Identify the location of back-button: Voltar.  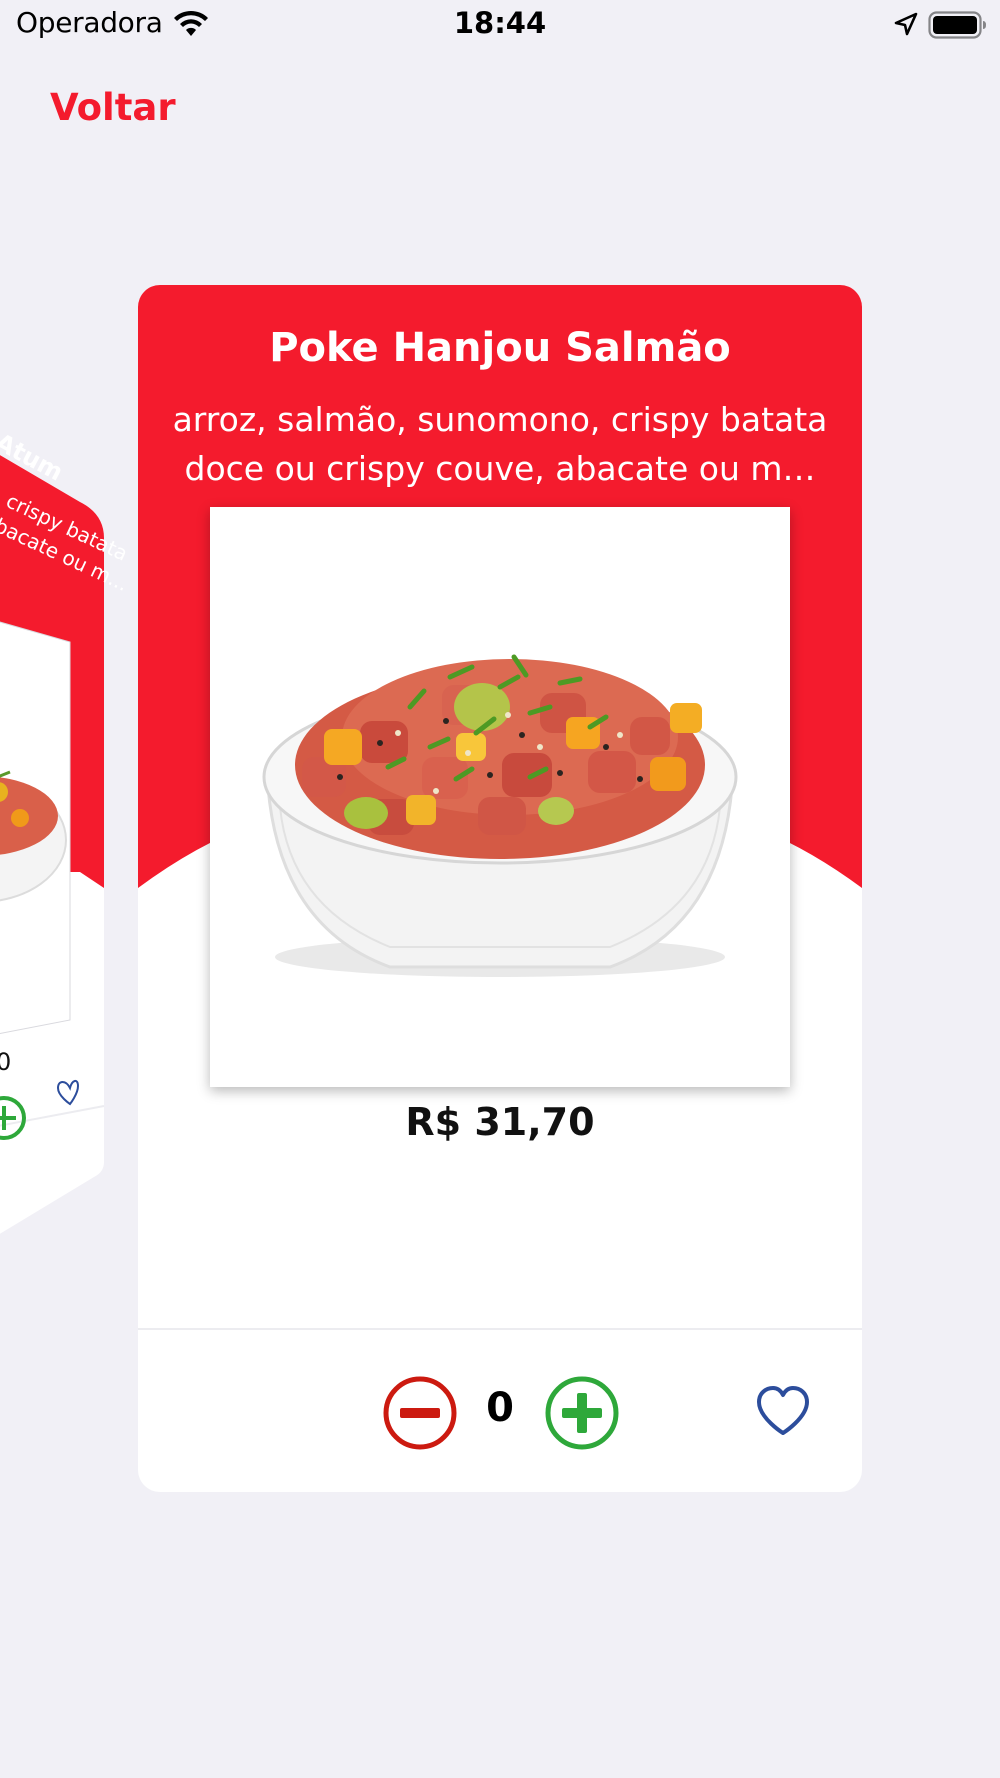
(113, 107).